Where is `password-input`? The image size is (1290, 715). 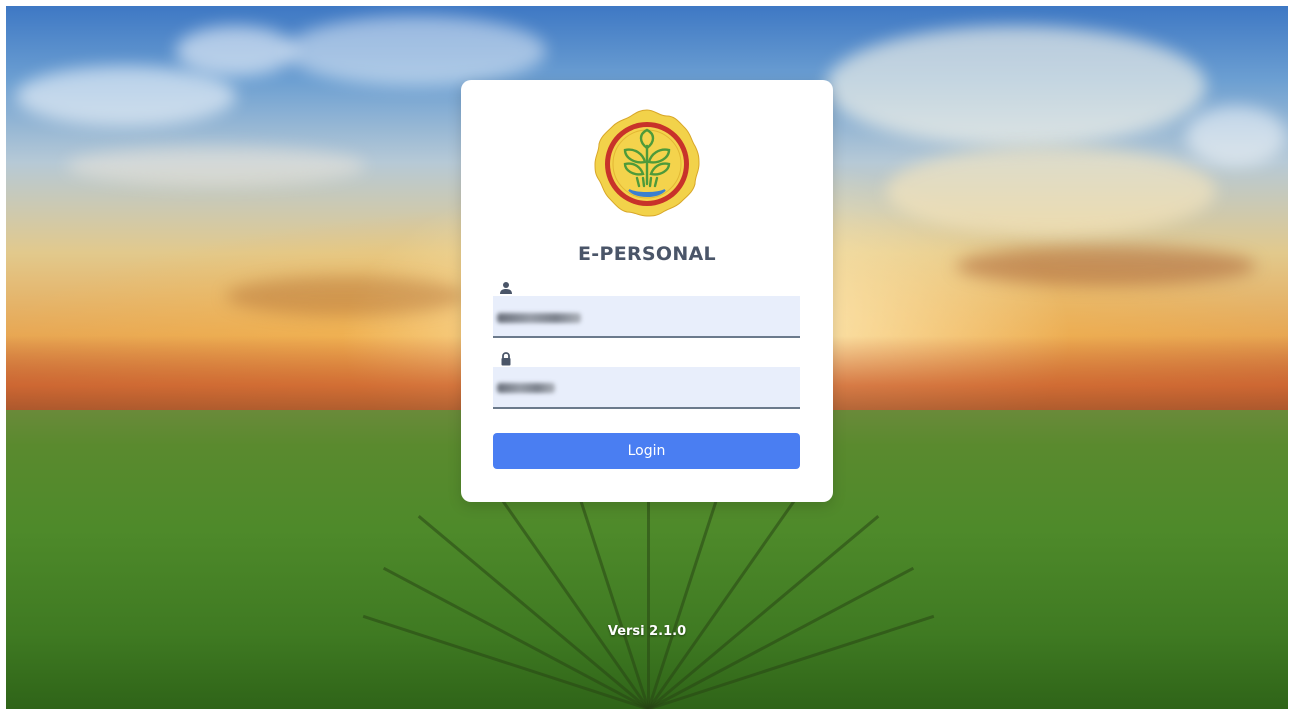 password-input is located at coordinates (646, 388).